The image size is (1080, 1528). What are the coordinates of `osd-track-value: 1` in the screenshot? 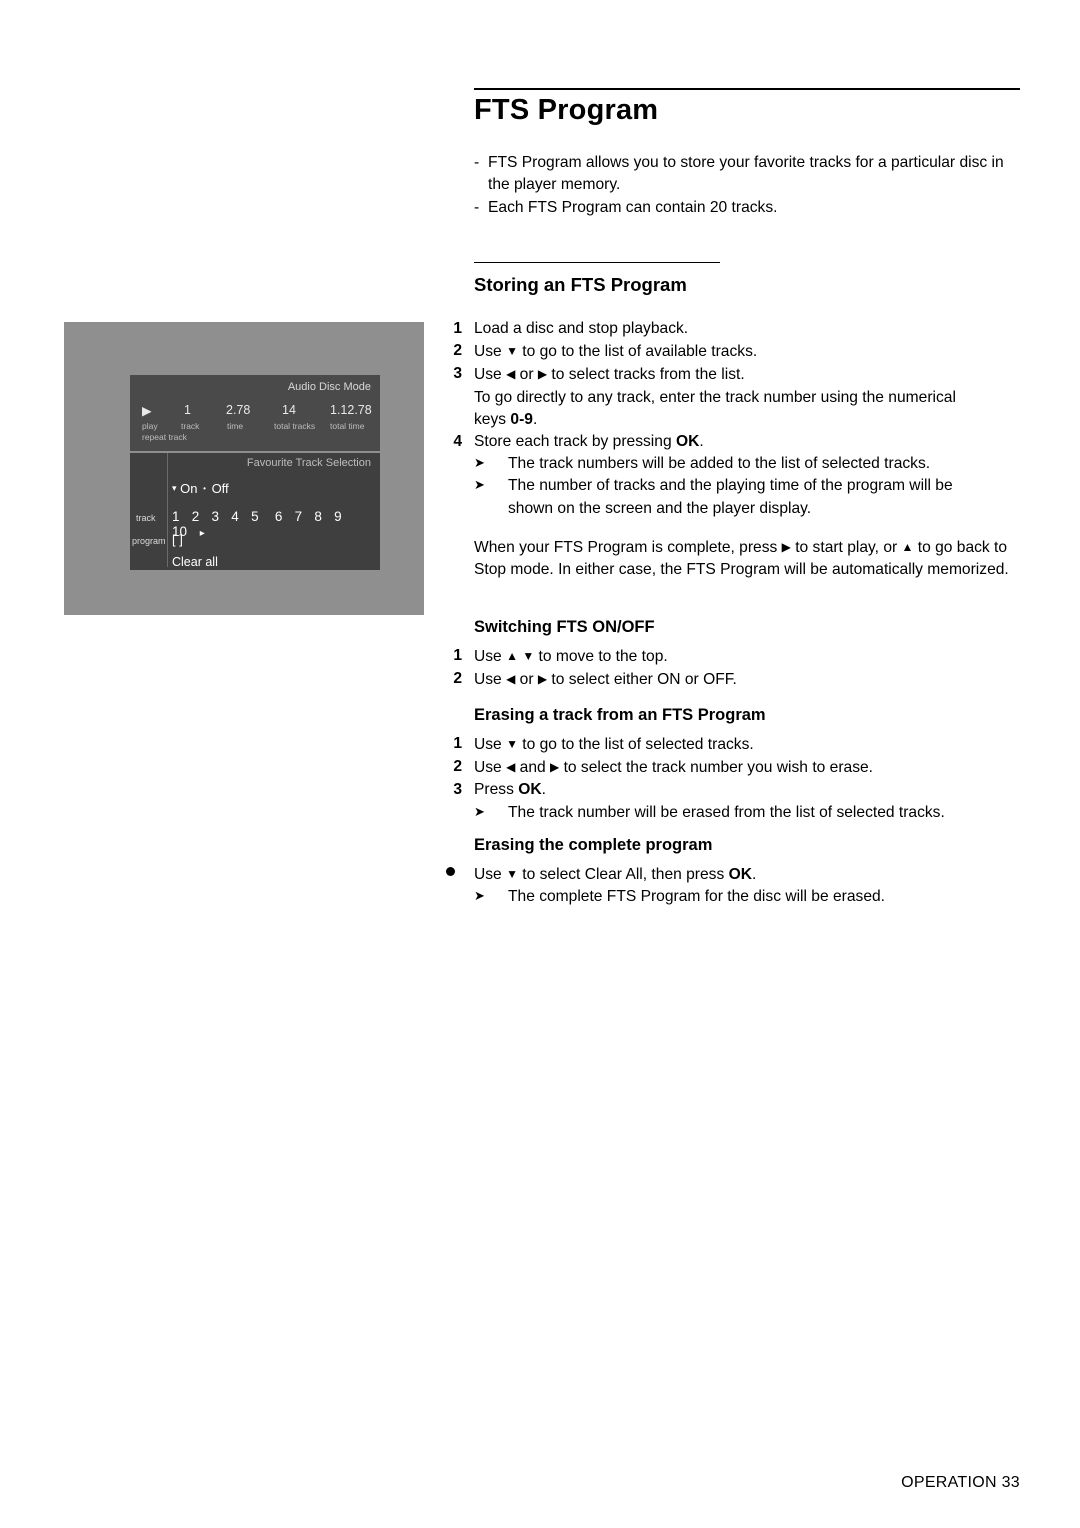 It's located at (187, 410).